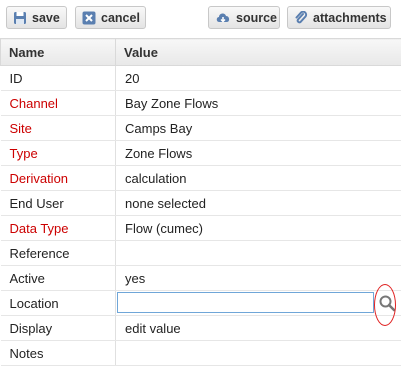  I want to click on field-value-data-type: Flow (cumec), so click(258, 228).